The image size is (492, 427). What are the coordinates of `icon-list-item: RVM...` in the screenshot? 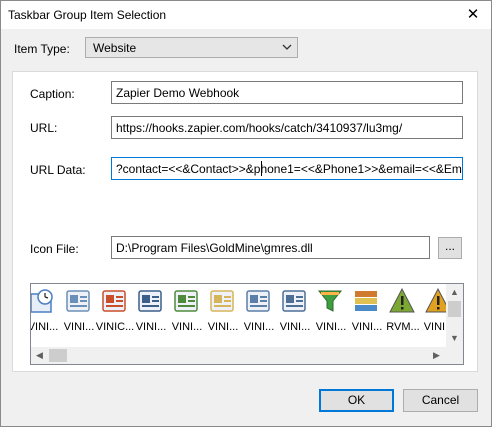 It's located at (403, 312).